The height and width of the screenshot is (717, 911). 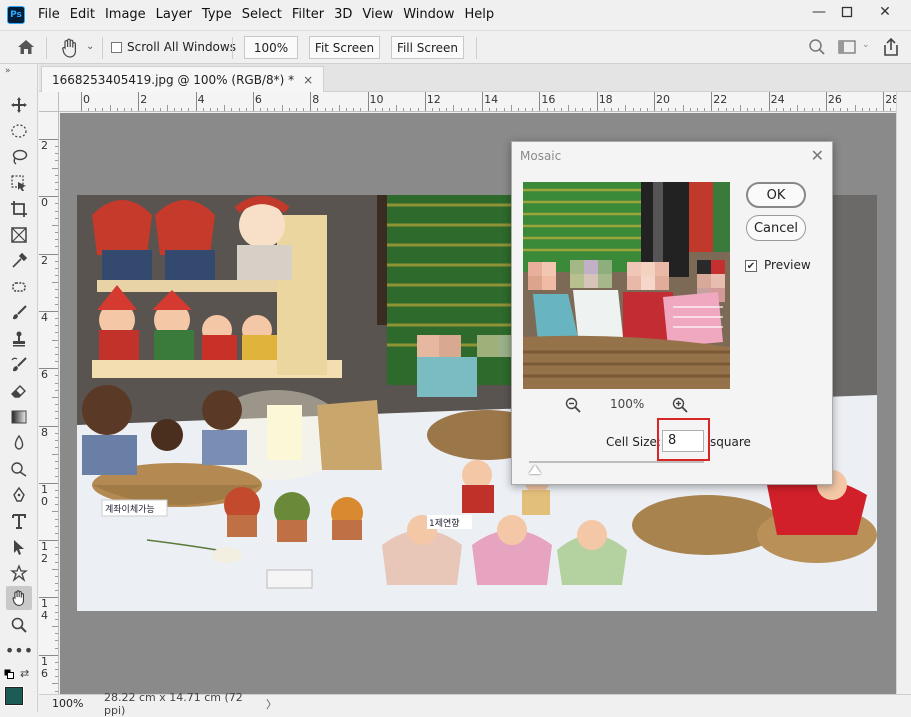 I want to click on menu-layer: Layer, so click(x=174, y=15).